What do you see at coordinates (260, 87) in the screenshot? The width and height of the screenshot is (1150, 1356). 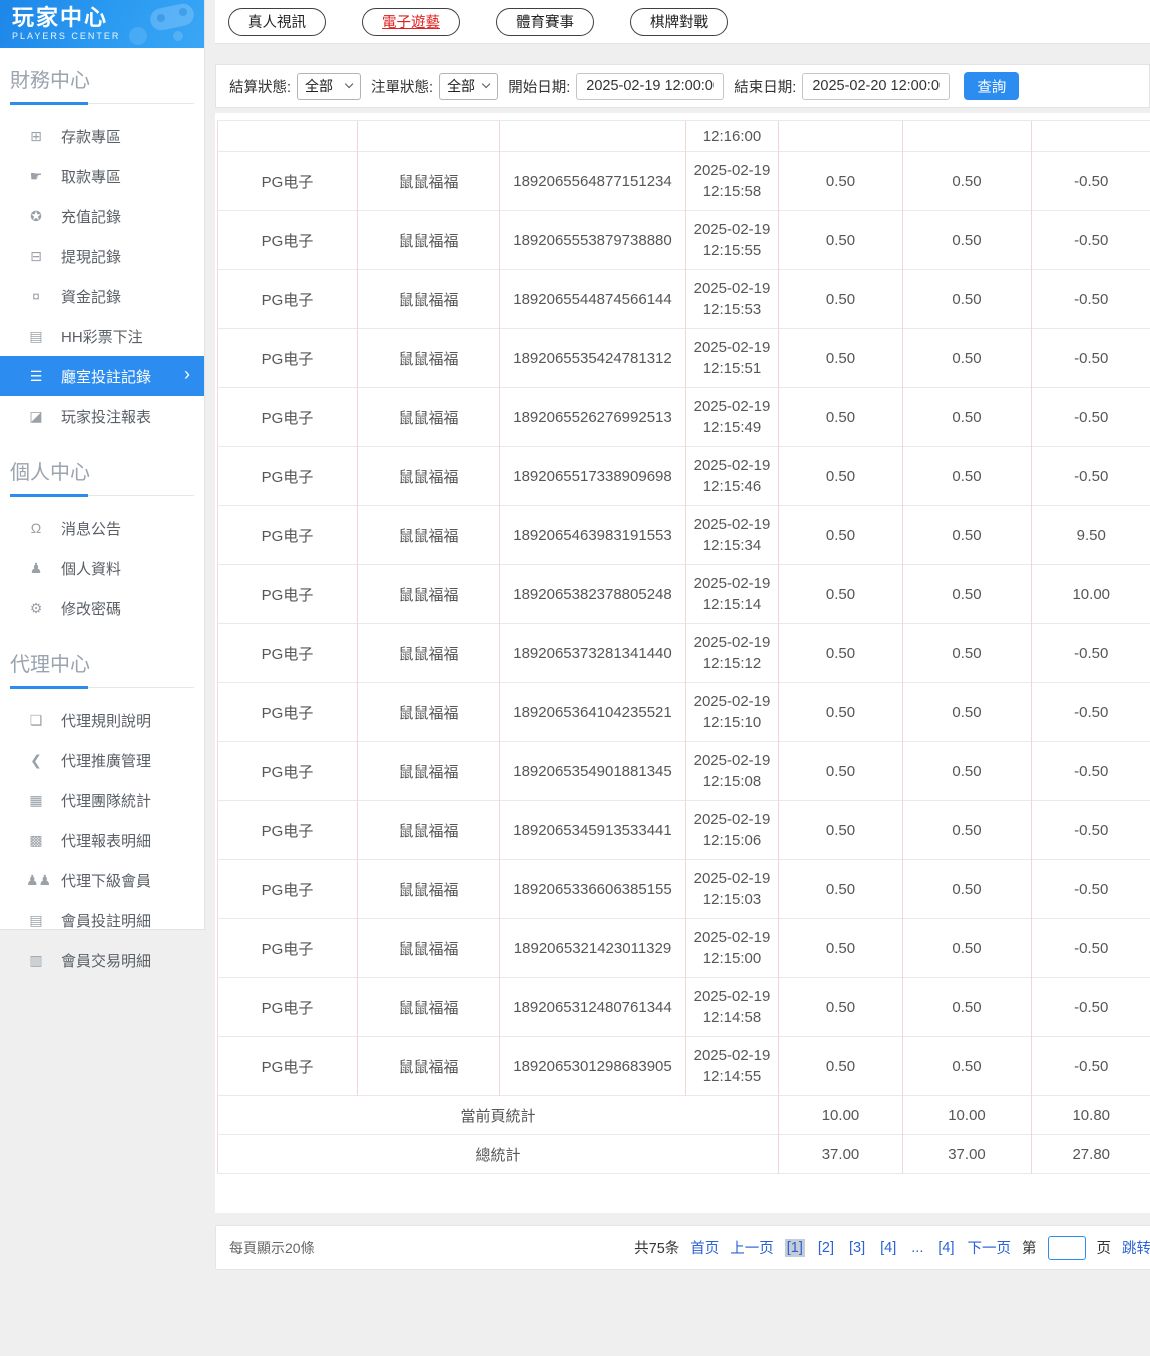 I see `settle-status-label: 結算狀態:` at bounding box center [260, 87].